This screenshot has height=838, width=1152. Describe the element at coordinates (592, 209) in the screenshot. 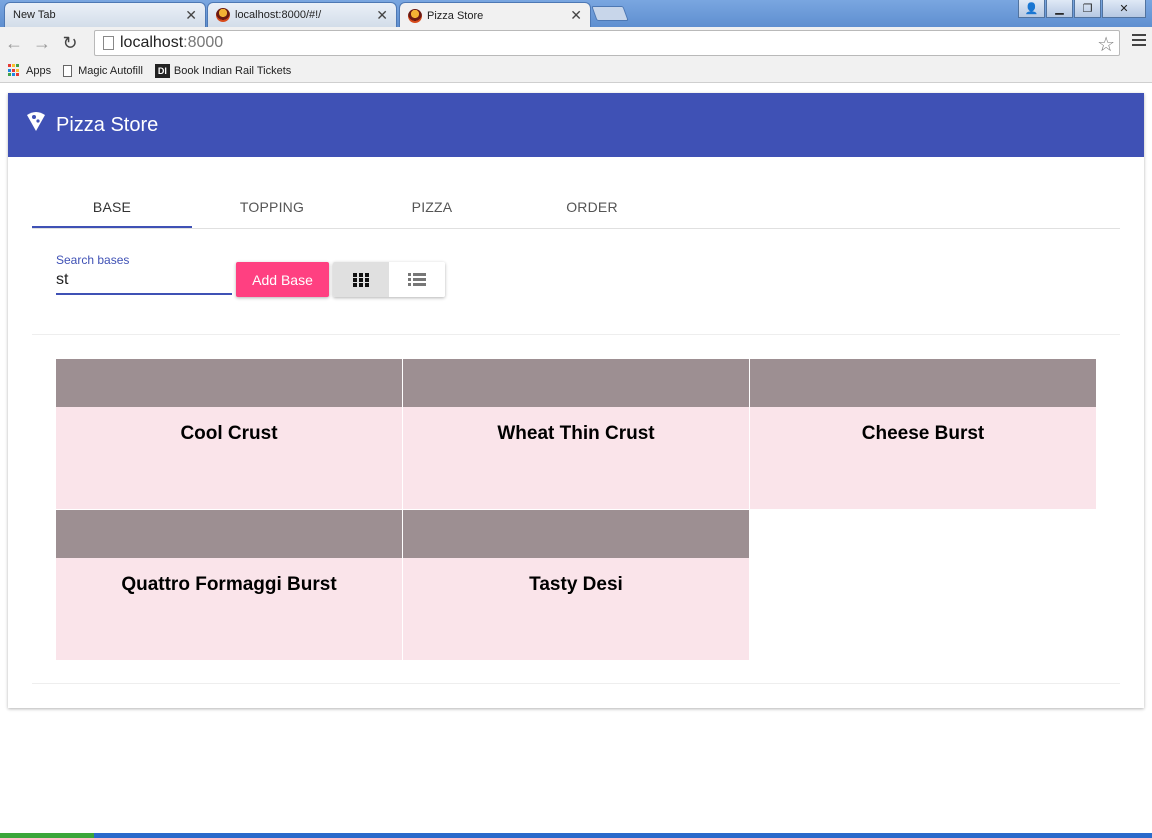

I see `tab-order: ORDER` at that location.